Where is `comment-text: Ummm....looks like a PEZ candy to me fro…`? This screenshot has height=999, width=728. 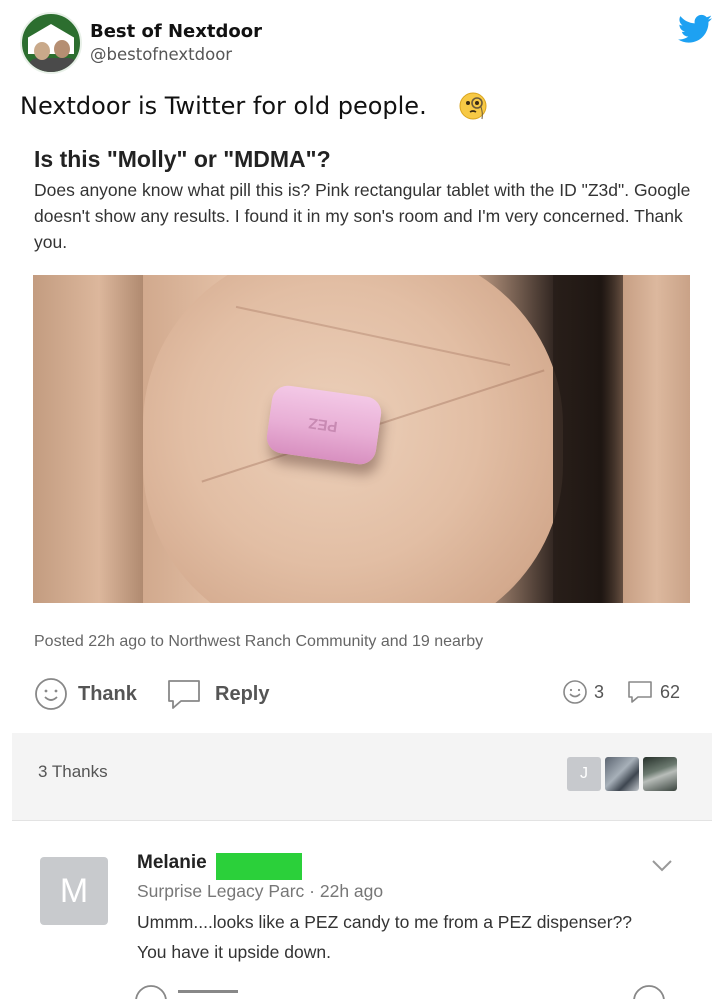 comment-text: Ummm....looks like a PEZ candy to me fro… is located at coordinates (385, 937).